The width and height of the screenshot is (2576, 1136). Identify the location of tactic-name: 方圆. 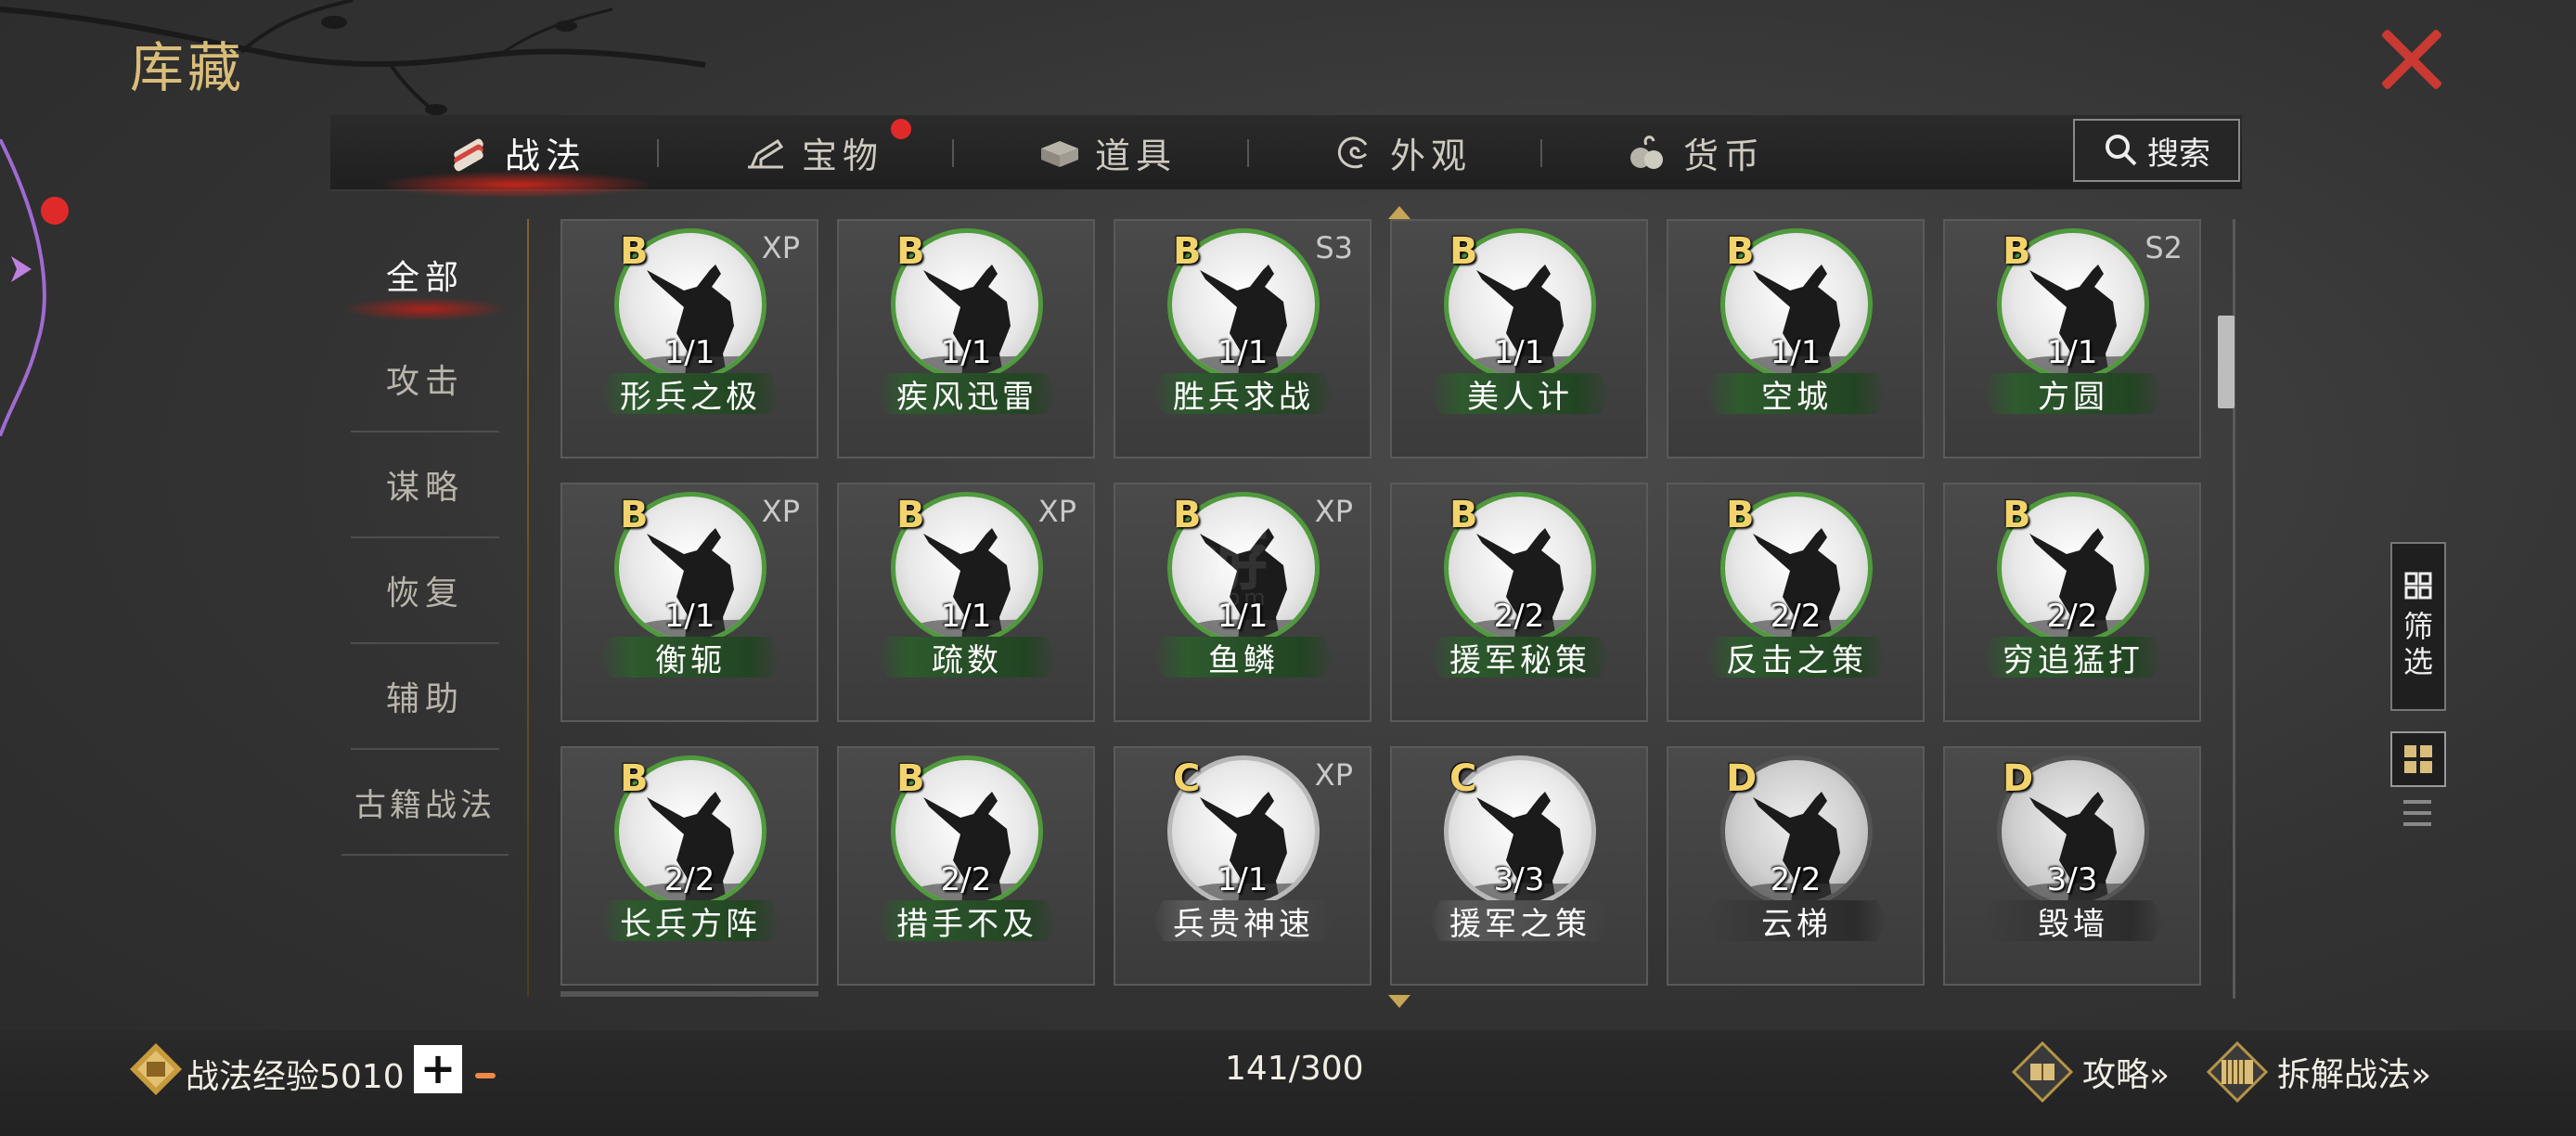
(2073, 393).